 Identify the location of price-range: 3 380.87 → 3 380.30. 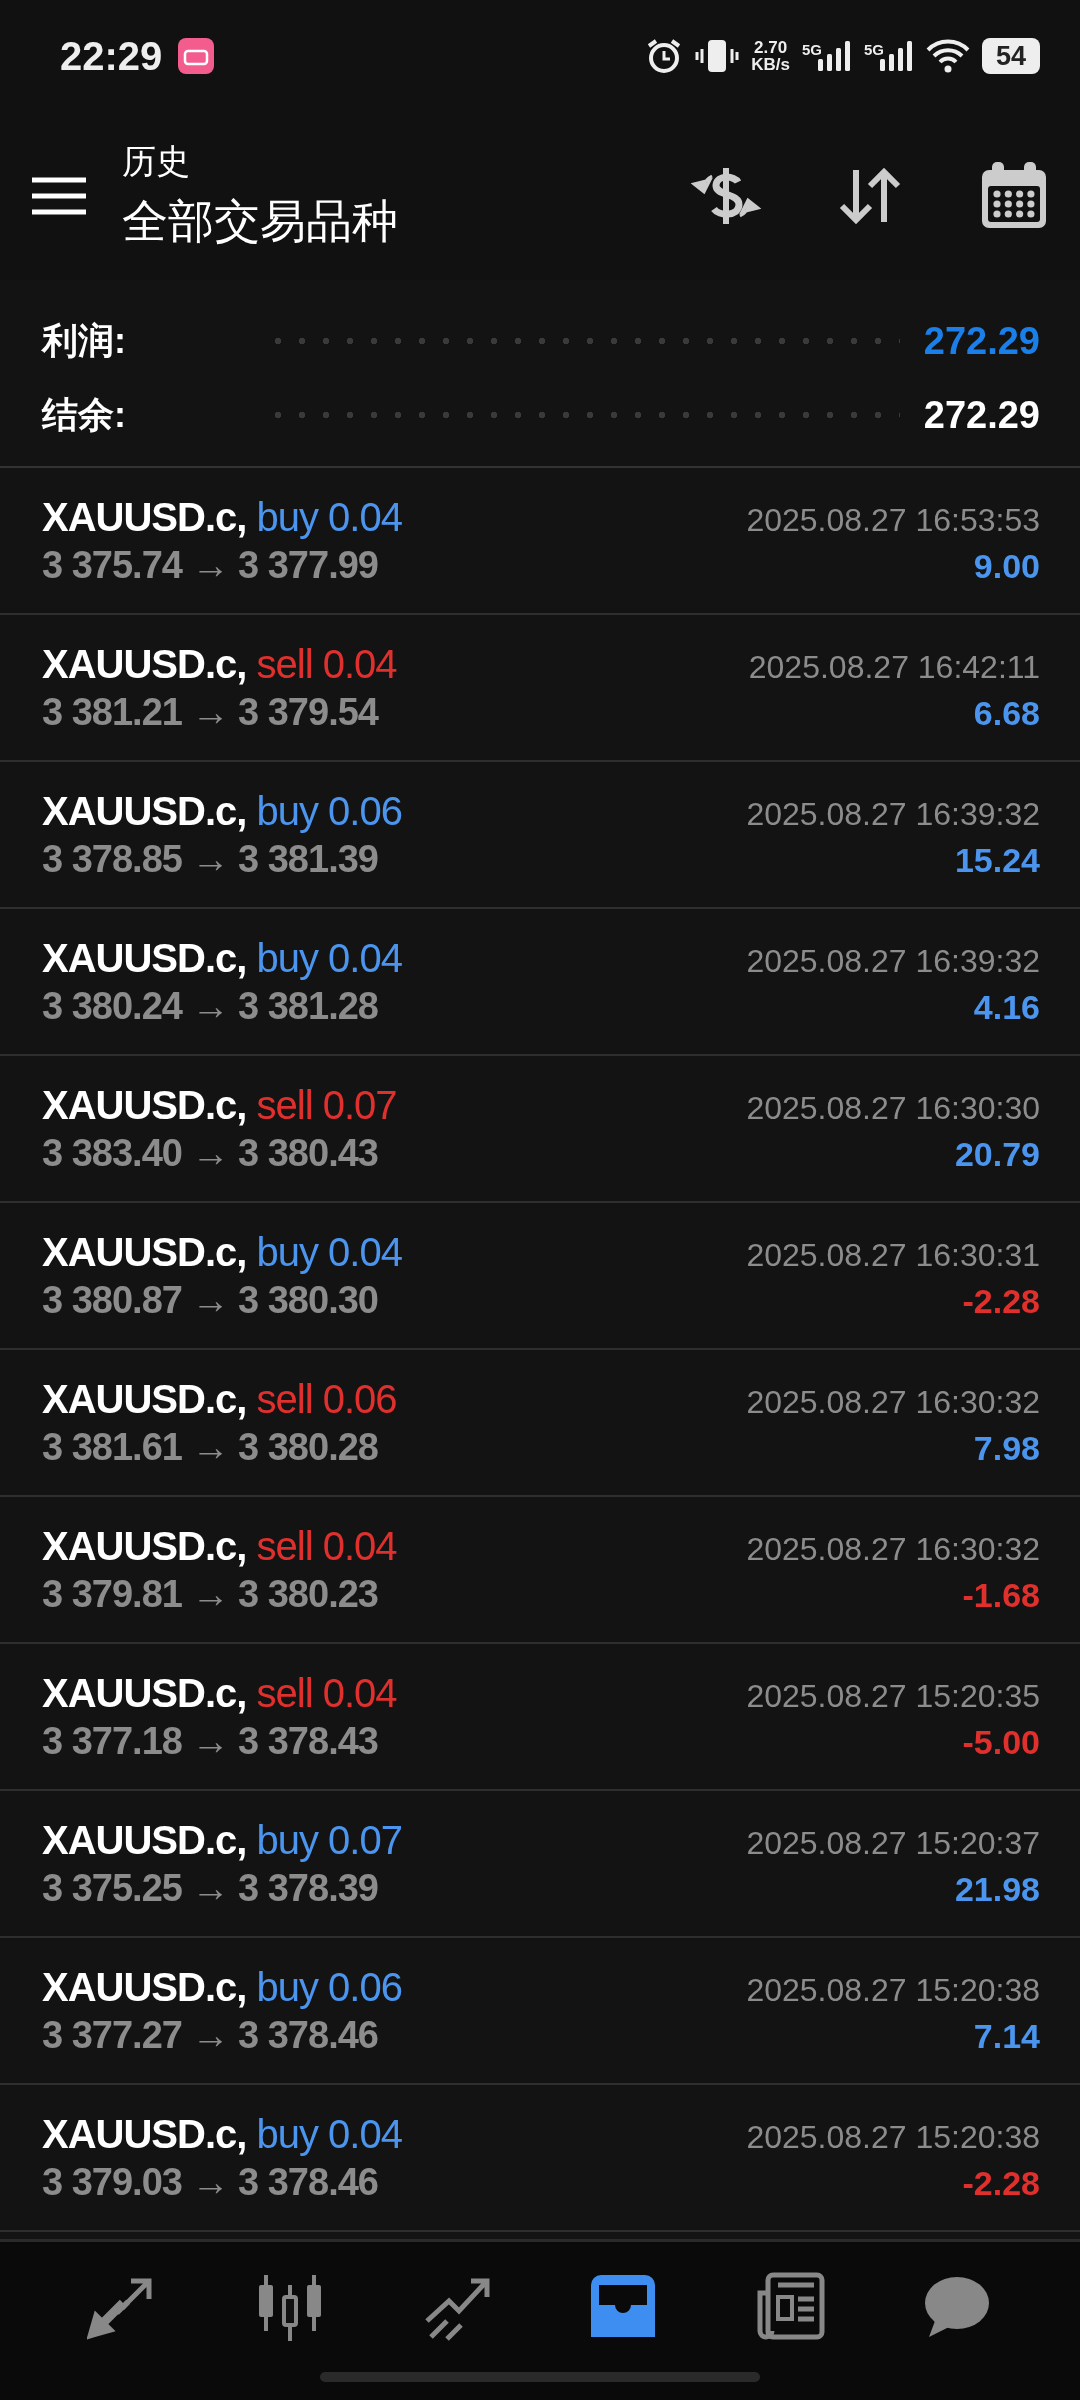
(210, 1300).